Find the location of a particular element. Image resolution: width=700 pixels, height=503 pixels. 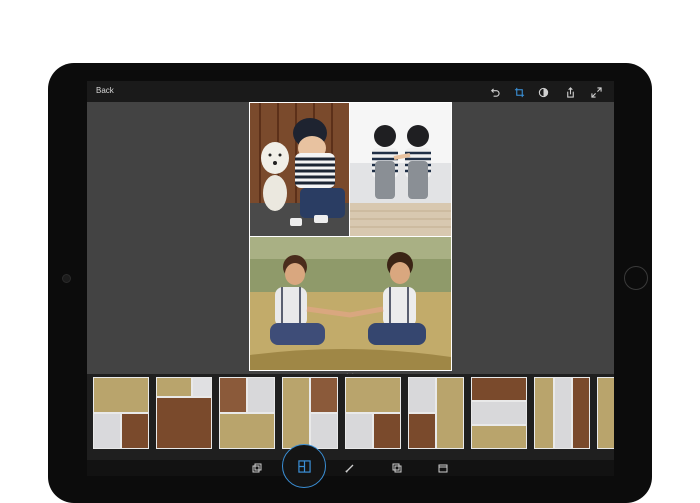

photo-two-boys-dock is located at coordinates (400, 169).